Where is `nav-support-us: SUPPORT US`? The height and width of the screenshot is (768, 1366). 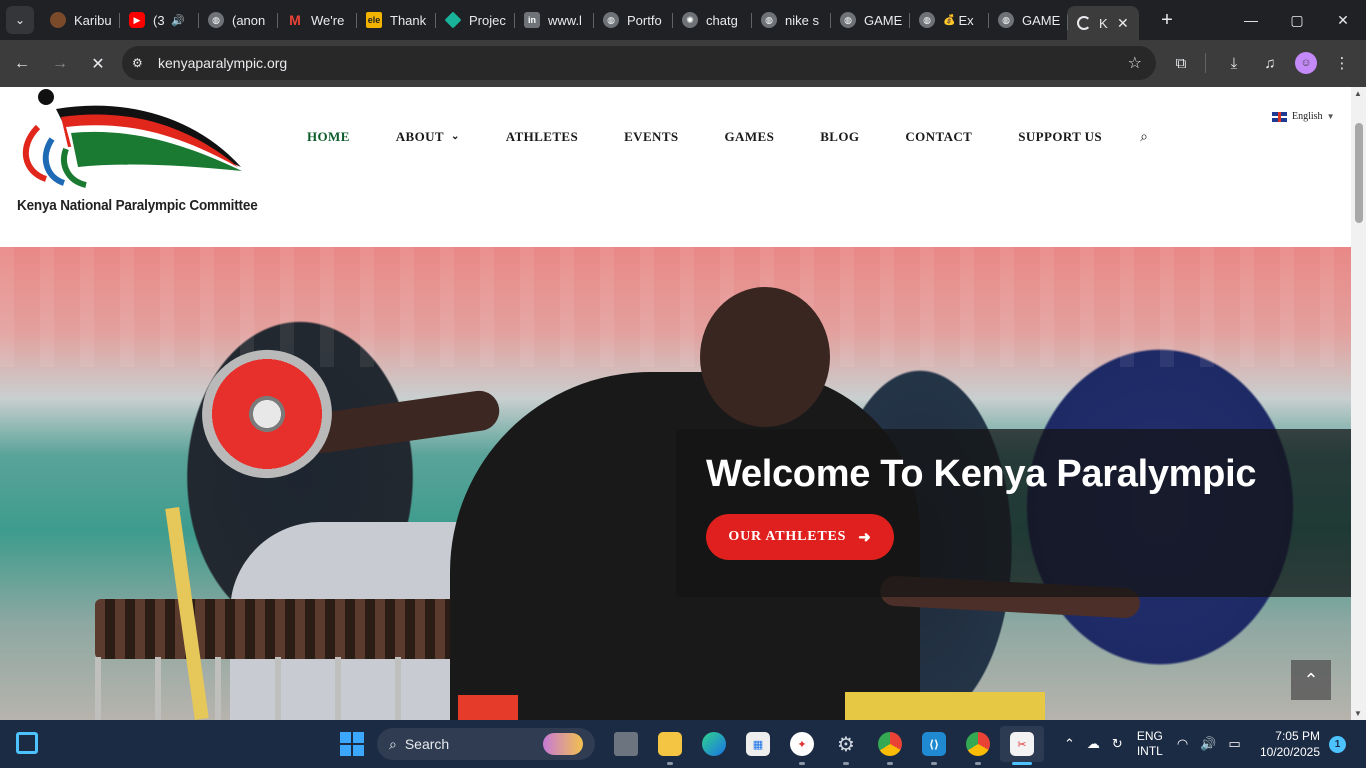 nav-support-us: SUPPORT US is located at coordinates (1060, 137).